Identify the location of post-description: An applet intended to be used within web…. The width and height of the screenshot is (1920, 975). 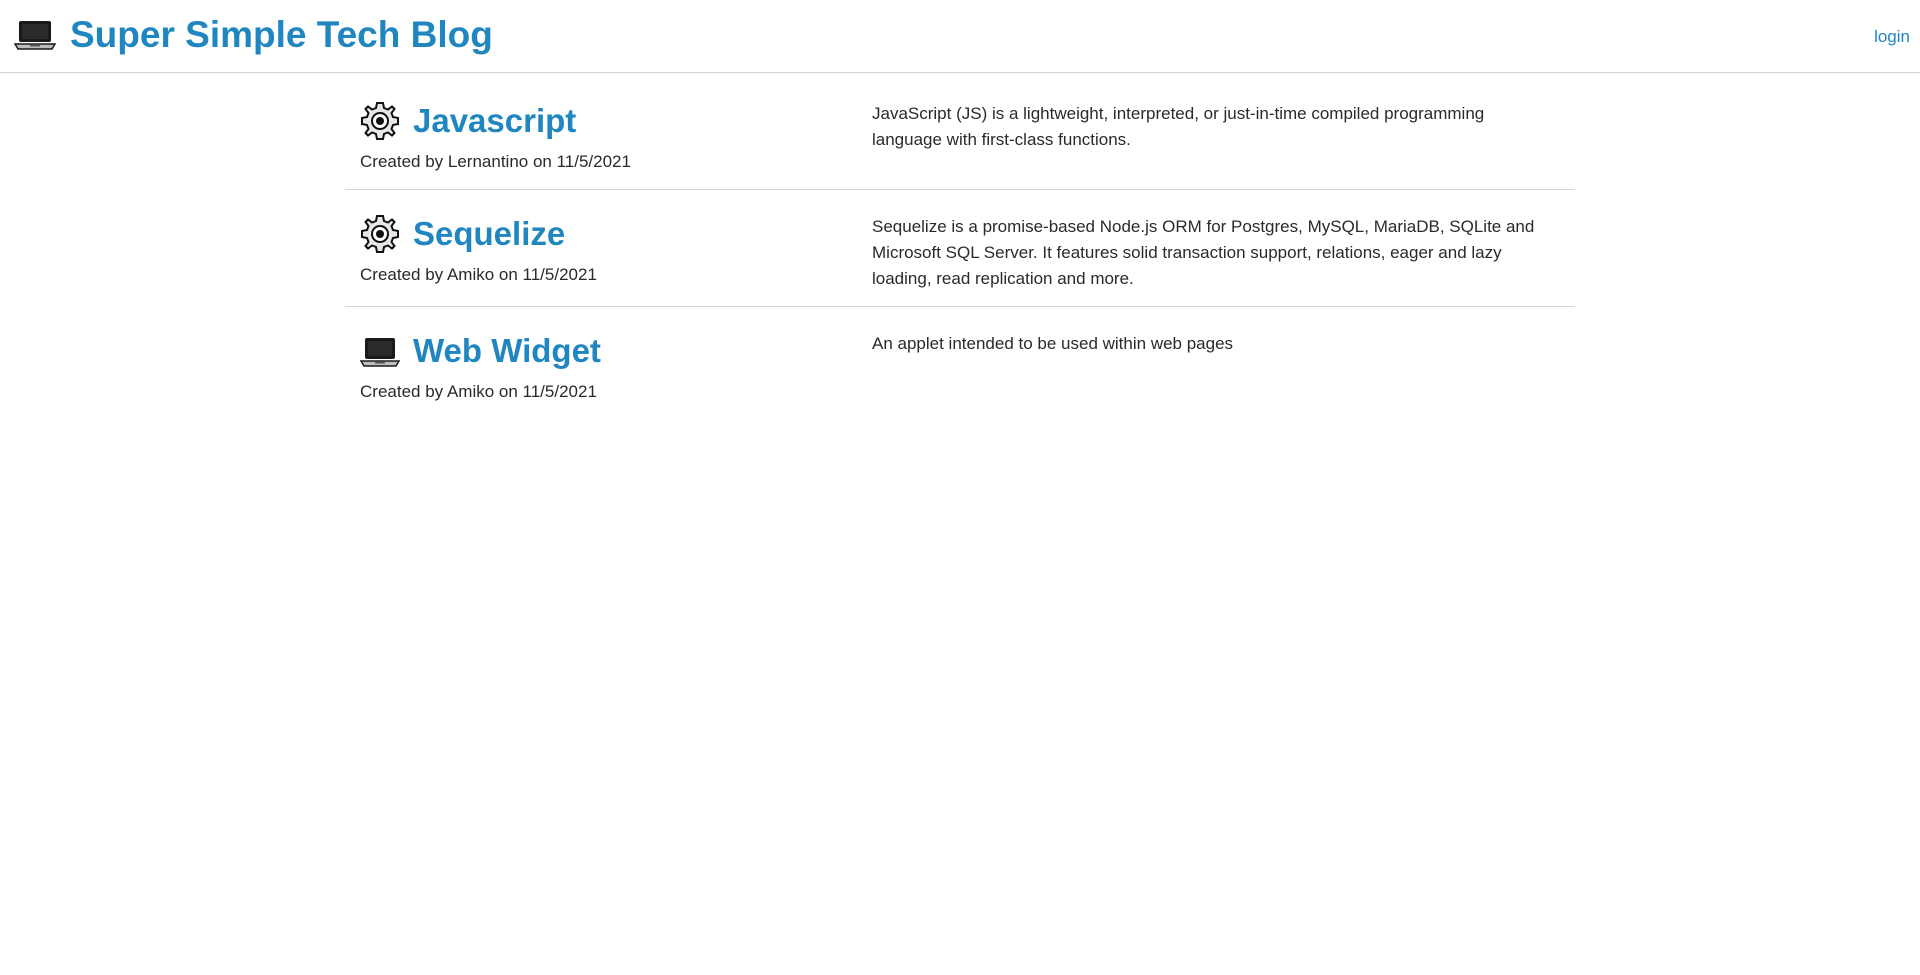
(1053, 343).